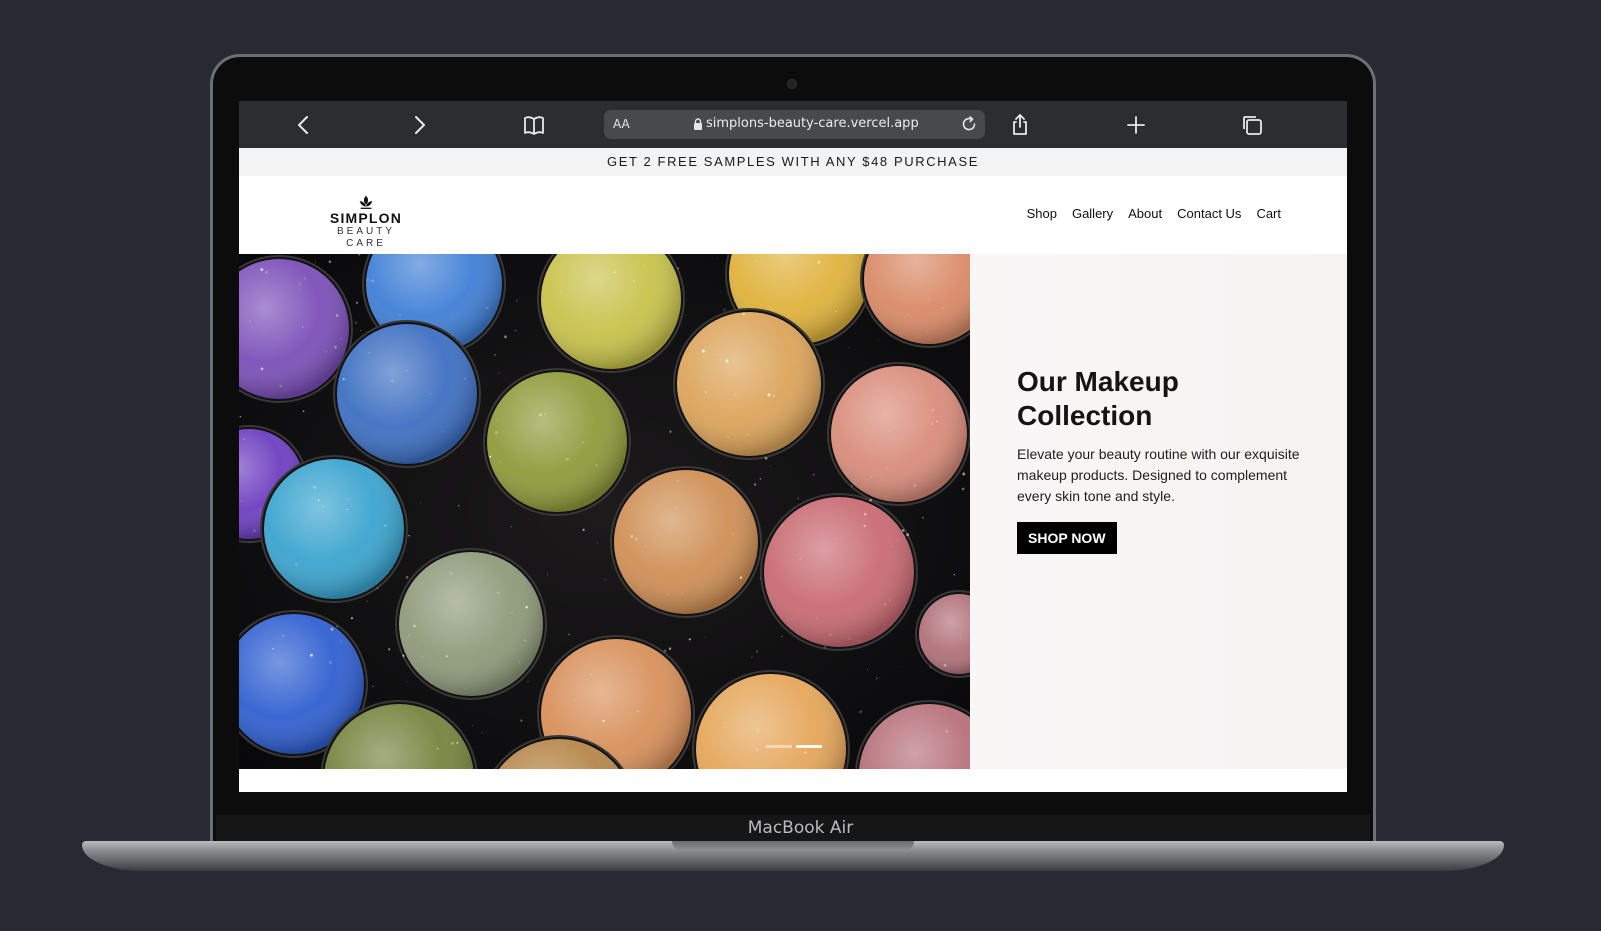  Describe the element at coordinates (1085, 415) in the screenshot. I see `hero-title-line-2: Collection` at that location.